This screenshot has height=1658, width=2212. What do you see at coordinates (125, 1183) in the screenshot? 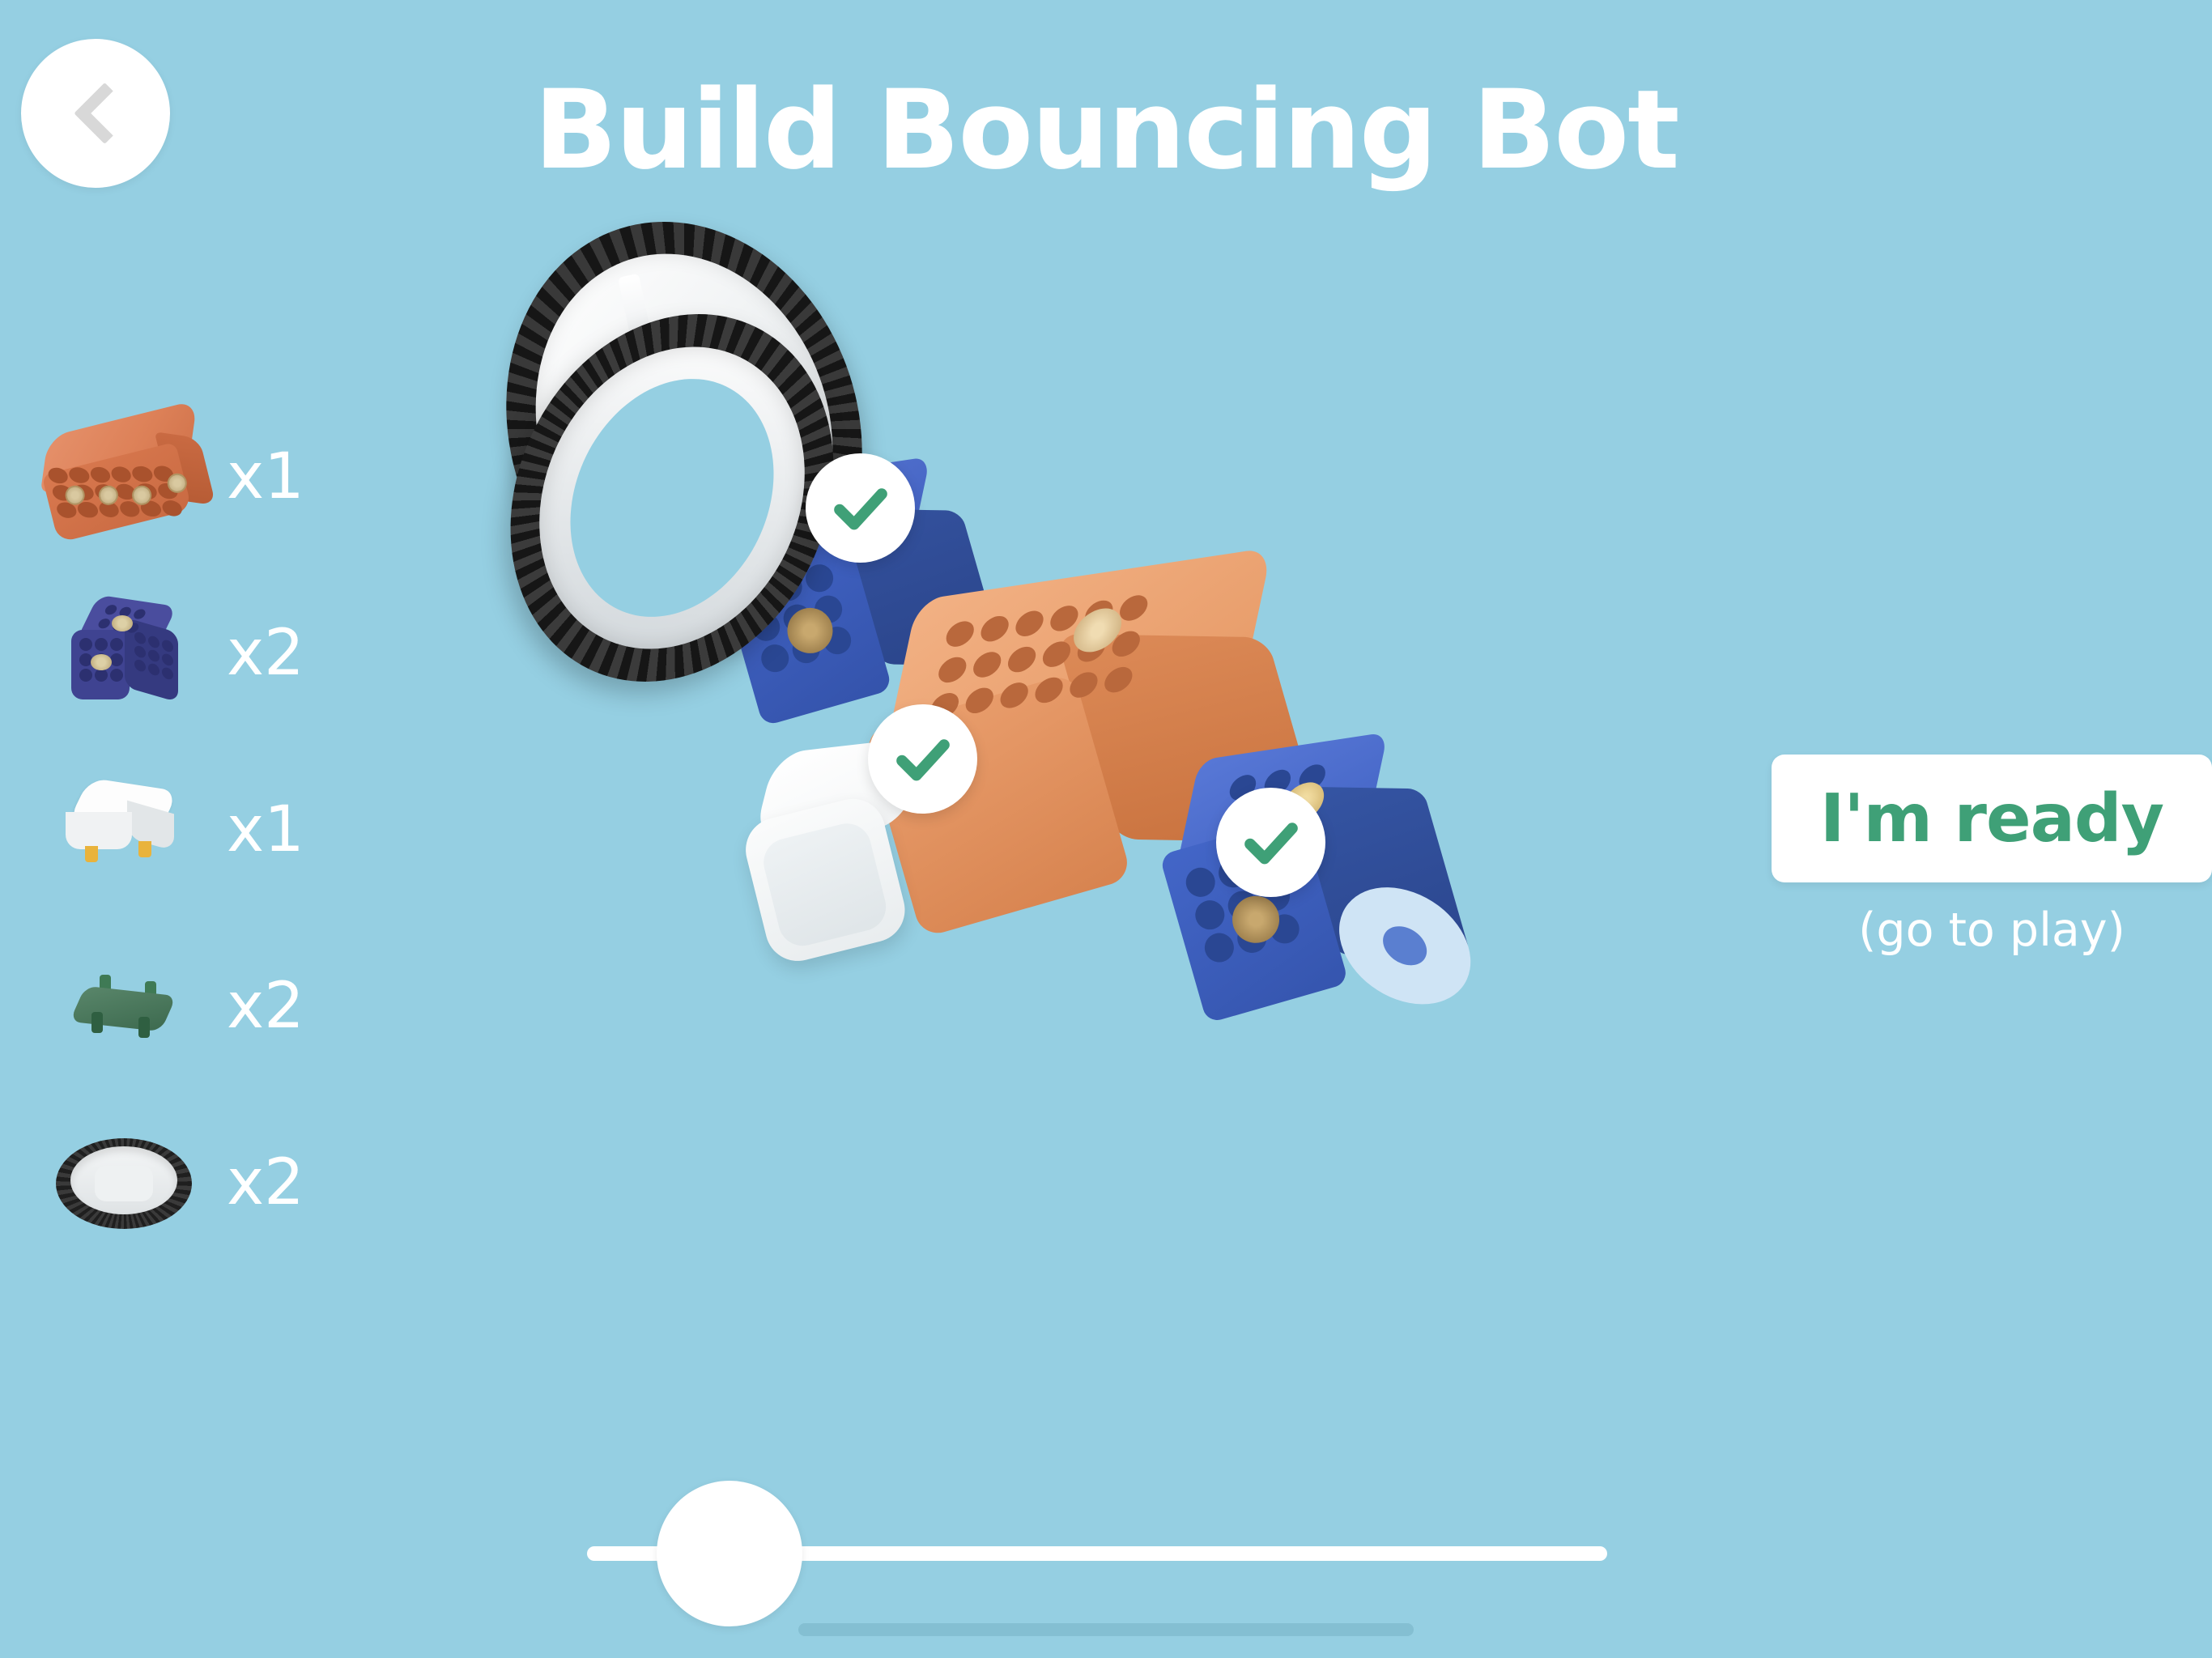
I see `wheel-icon` at bounding box center [125, 1183].